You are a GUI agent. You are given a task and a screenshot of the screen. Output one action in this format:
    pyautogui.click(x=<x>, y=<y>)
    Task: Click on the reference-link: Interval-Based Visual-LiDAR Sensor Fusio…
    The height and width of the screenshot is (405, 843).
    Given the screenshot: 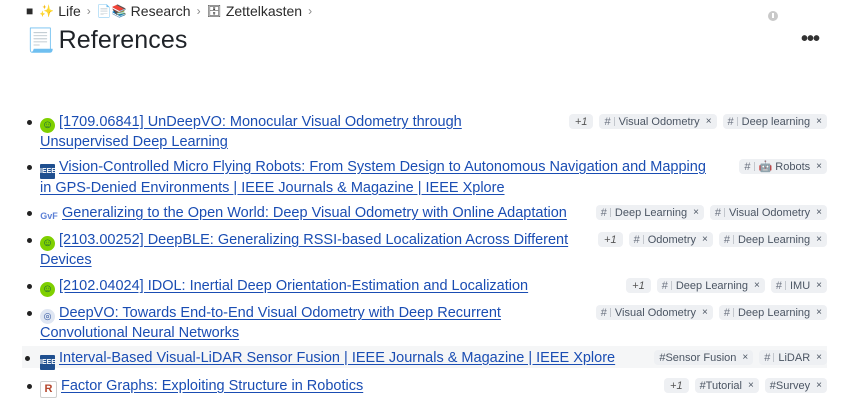 What is the action you would take?
    pyautogui.click(x=337, y=358)
    